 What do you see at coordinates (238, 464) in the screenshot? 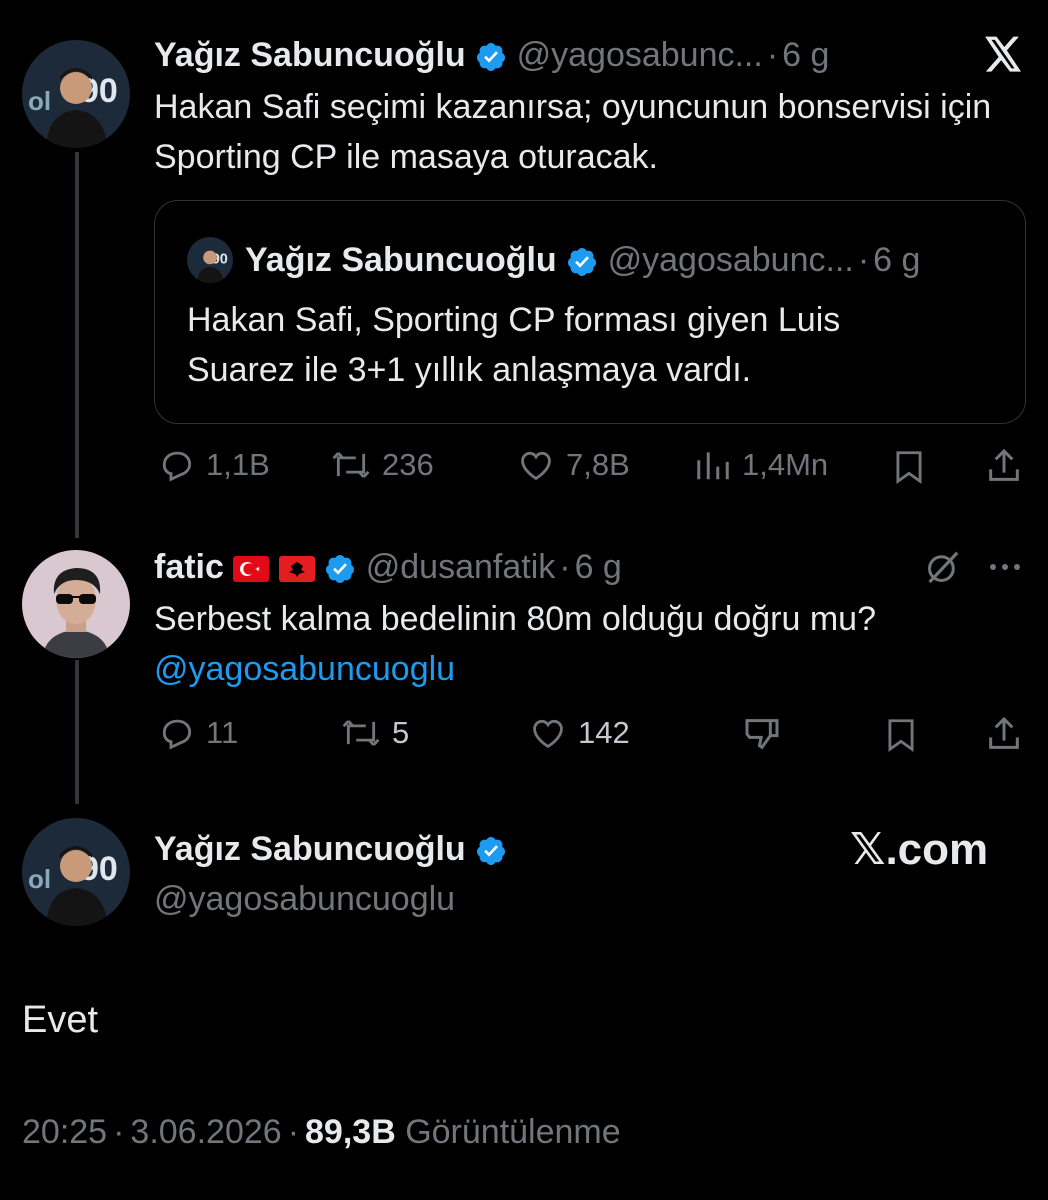
I see `reply-count: 1,1B` at bounding box center [238, 464].